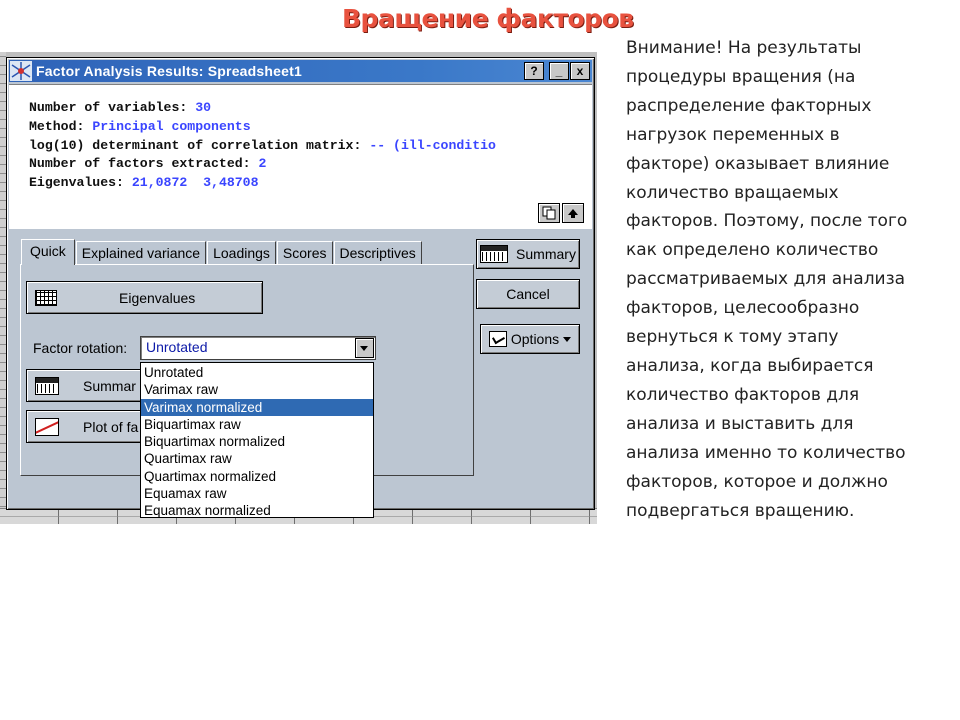  What do you see at coordinates (488, 18) in the screenshot?
I see `slide-title: Вращение факторов` at bounding box center [488, 18].